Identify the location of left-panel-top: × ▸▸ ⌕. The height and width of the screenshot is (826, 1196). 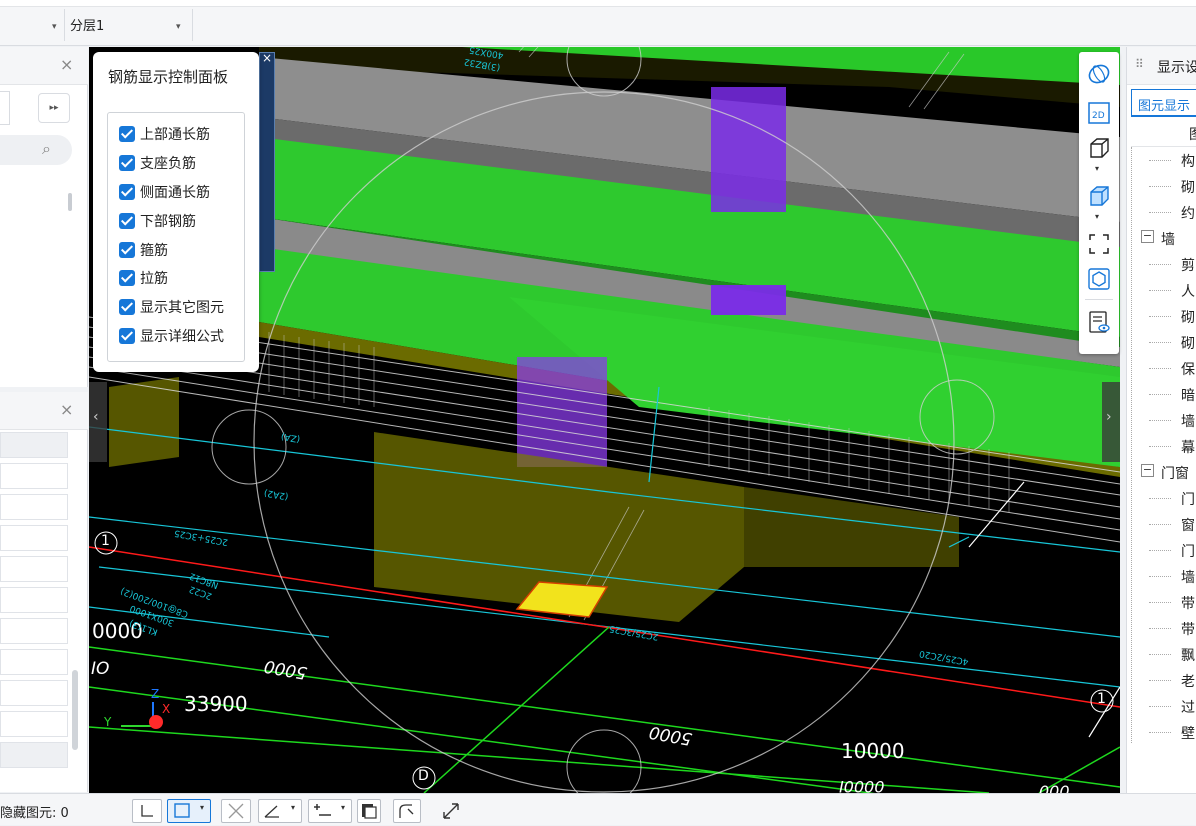
(44, 217).